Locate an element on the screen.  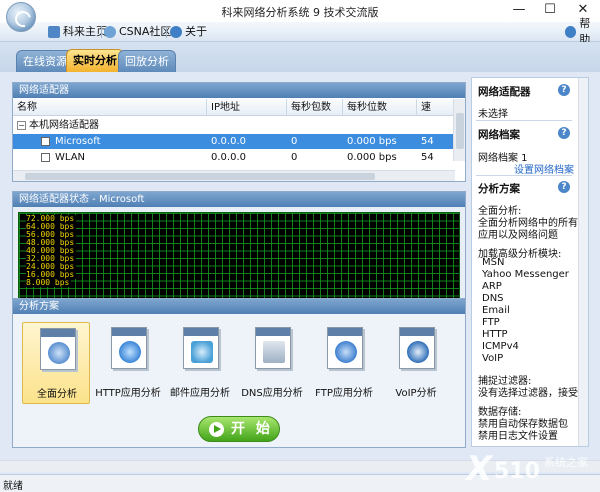
app-logo-icon is located at coordinates (21, 17).